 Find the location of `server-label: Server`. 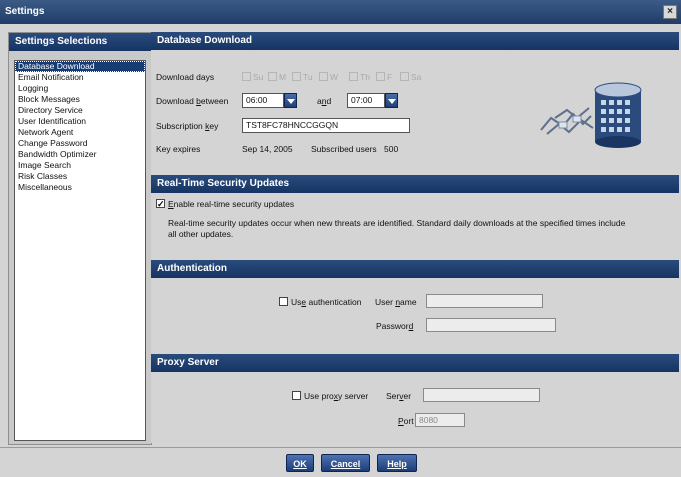

server-label: Server is located at coordinates (399, 396).